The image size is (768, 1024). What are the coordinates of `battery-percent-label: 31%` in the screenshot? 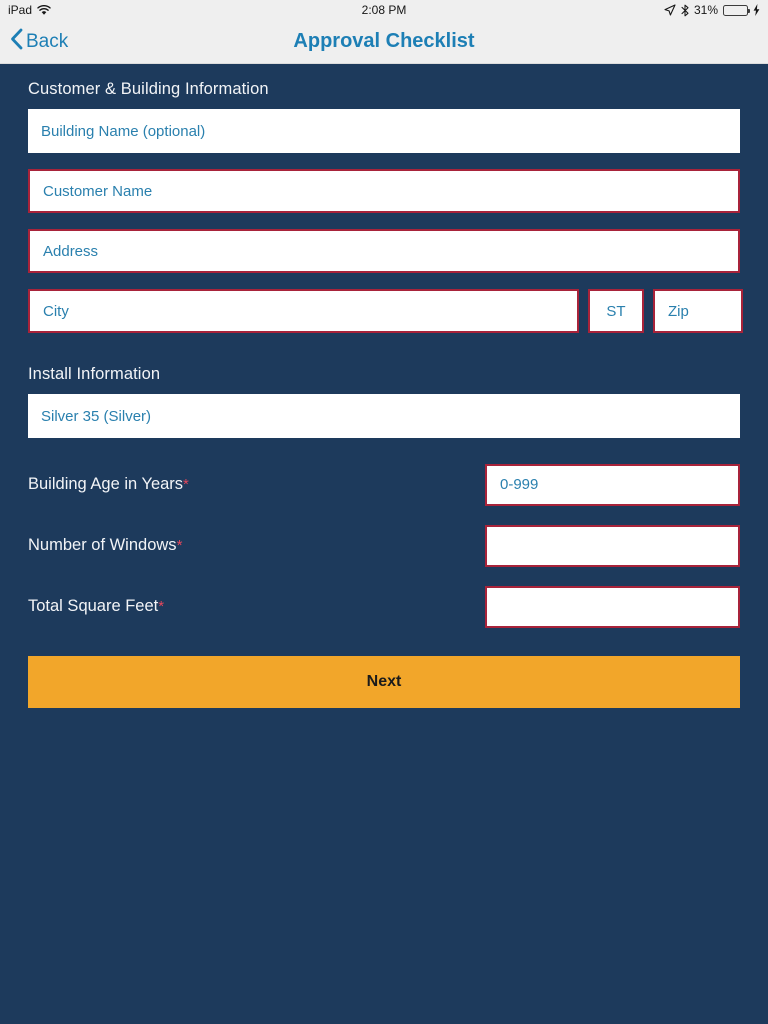 It's located at (705, 10).